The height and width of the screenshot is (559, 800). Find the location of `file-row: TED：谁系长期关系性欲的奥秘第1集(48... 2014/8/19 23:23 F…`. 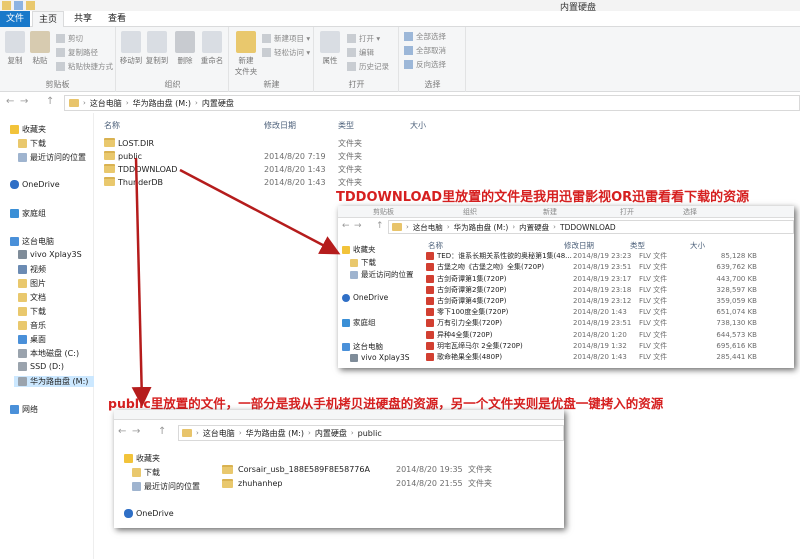

file-row: TED：谁系长期关系性欲的奥秘第1集(48... 2014/8/19 23:23 F… is located at coordinates (609, 256).